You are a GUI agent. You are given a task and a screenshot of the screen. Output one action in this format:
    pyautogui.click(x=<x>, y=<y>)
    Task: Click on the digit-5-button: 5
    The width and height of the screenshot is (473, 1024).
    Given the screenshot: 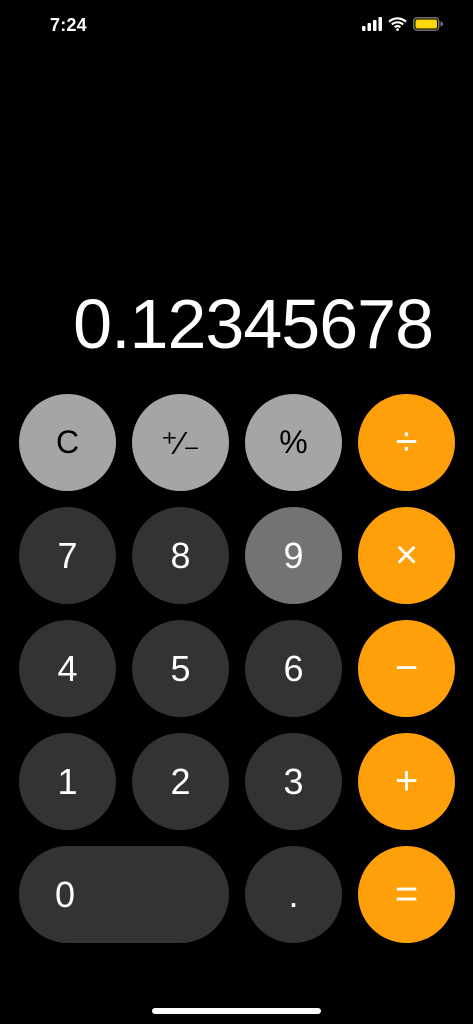 What is the action you would take?
    pyautogui.click(x=180, y=668)
    